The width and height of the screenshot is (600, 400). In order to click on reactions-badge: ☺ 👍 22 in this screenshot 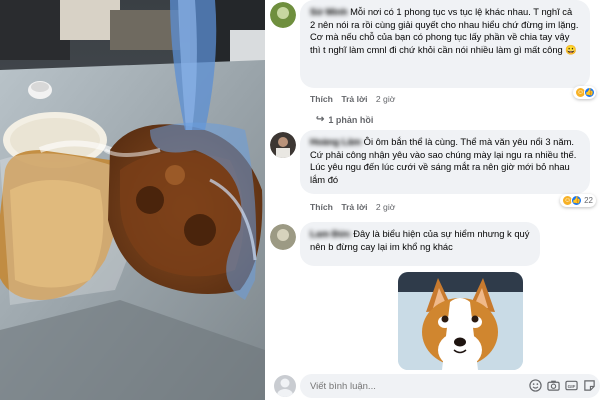, I will do `click(578, 200)`.